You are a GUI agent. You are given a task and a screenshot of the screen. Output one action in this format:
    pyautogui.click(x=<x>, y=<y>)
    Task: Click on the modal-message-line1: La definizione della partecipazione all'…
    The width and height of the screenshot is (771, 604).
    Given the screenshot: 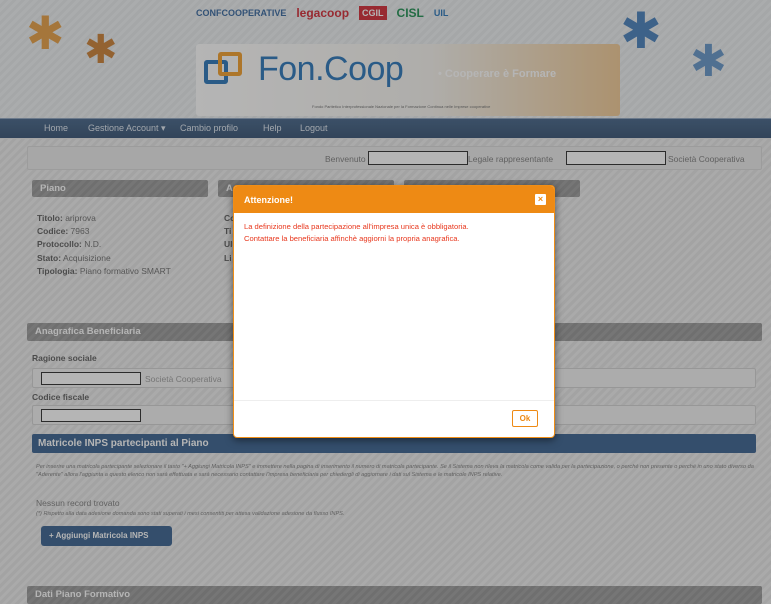 What is the action you would take?
    pyautogui.click(x=356, y=226)
    